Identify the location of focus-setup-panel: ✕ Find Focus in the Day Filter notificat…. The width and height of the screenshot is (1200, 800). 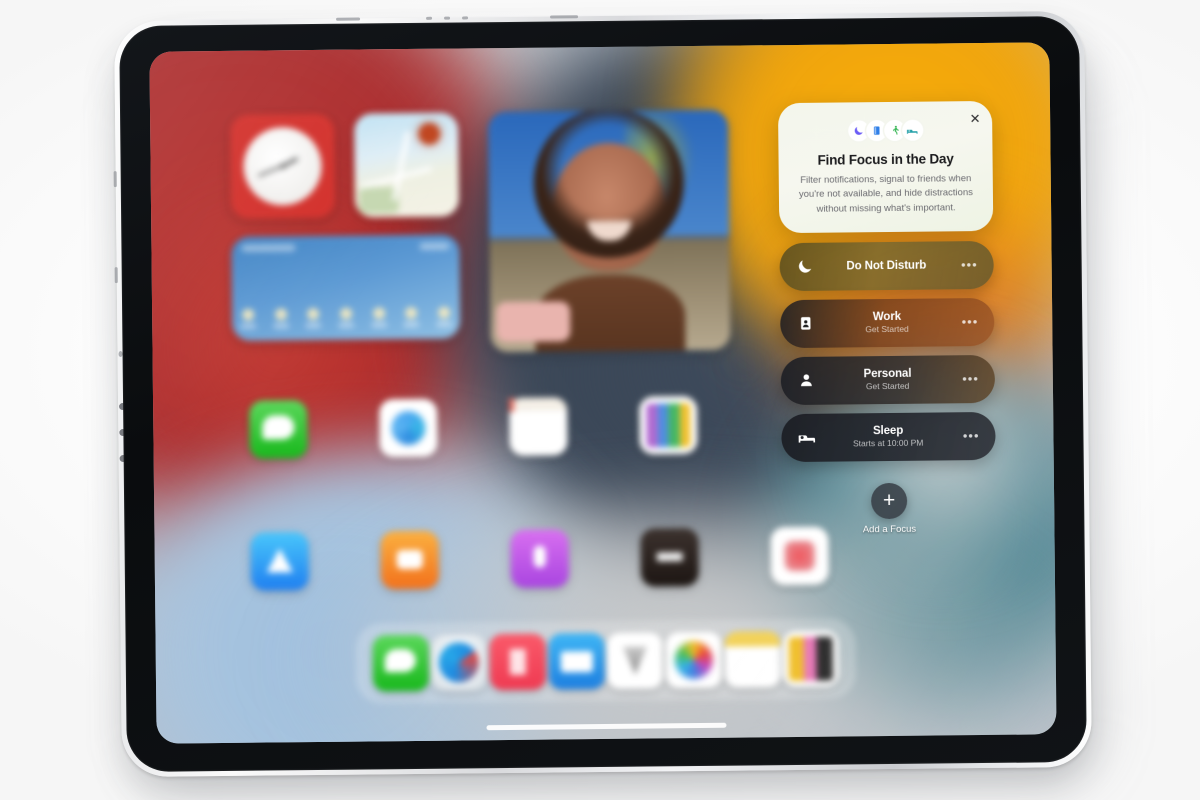
(887, 318).